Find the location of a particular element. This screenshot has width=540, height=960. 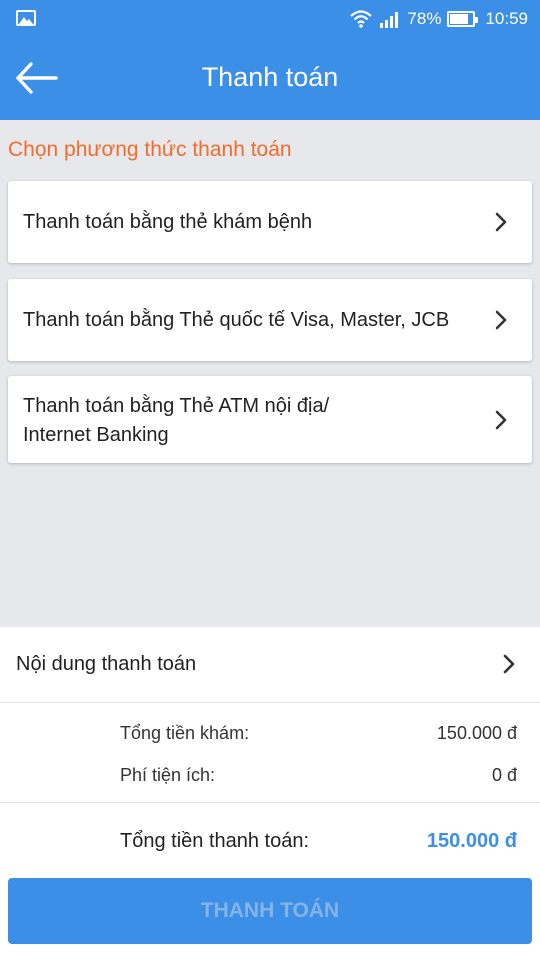

payment-method-label-line1: Thanh toán bằng Thẻ ATM nội địa/ is located at coordinates (176, 406).